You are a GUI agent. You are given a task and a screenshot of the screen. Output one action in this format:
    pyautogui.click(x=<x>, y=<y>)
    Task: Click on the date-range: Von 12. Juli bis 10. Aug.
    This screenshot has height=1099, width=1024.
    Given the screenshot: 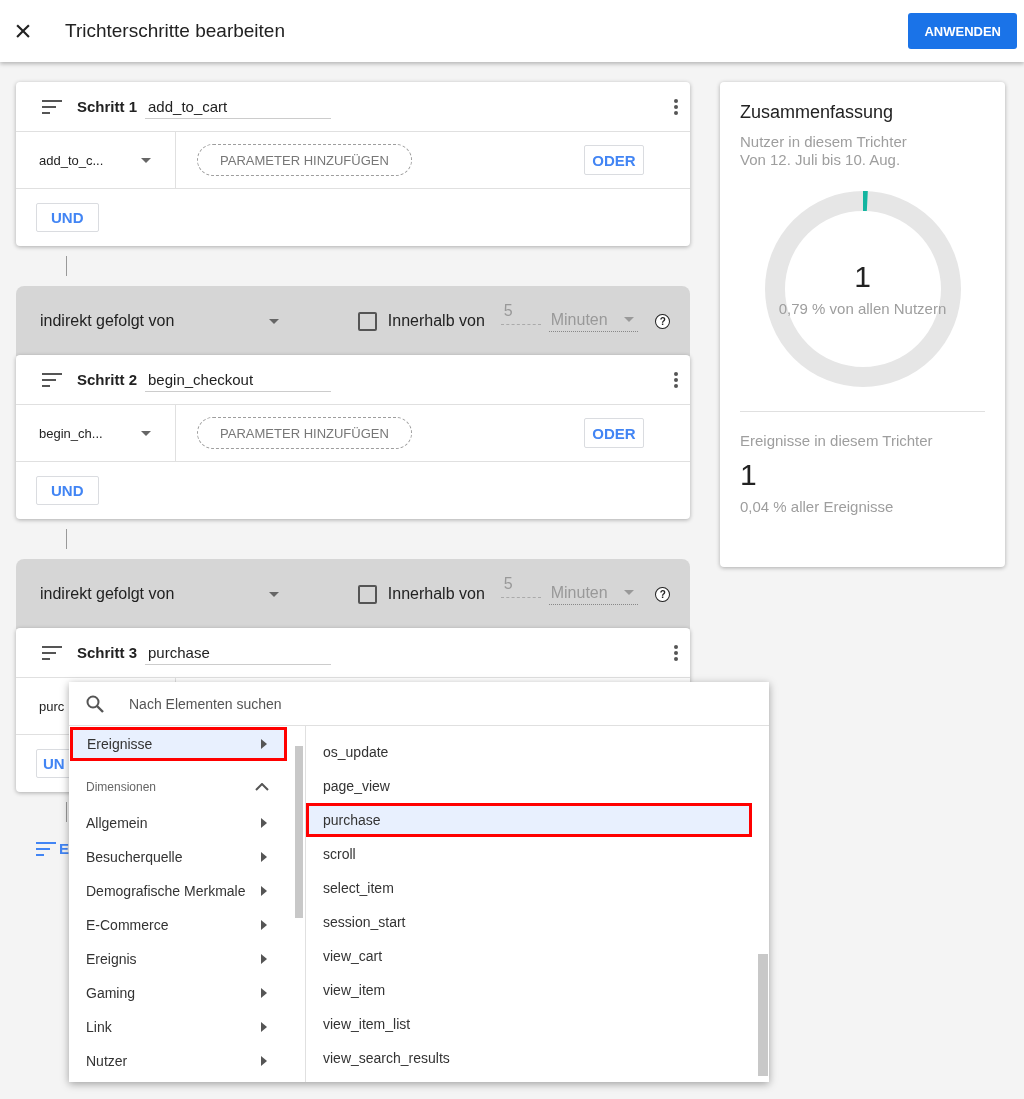 What is the action you would take?
    pyautogui.click(x=821, y=160)
    